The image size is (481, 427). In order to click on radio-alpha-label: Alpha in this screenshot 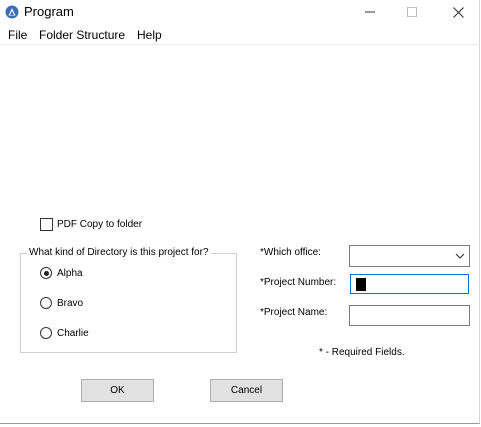, I will do `click(70, 274)`.